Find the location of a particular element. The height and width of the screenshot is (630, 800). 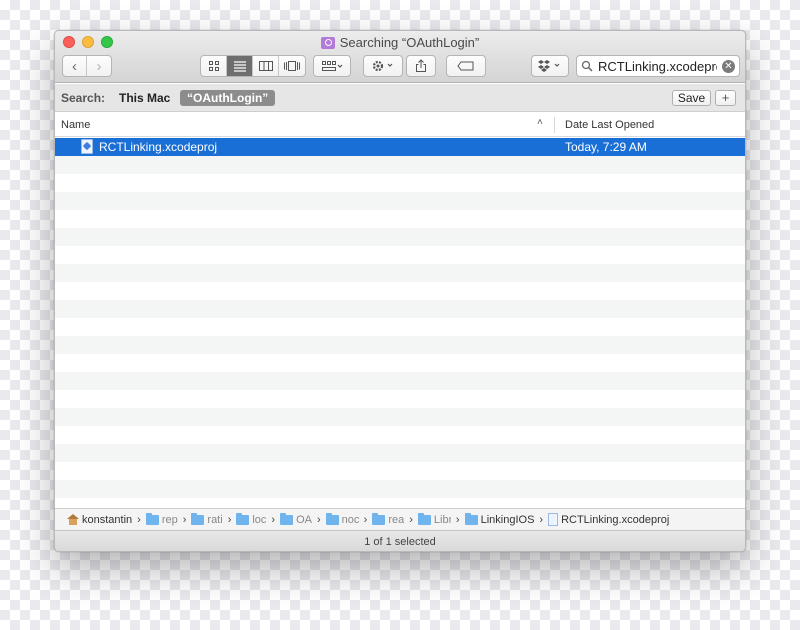

scope-current-folder: “OAuthLogin” is located at coordinates (228, 98).